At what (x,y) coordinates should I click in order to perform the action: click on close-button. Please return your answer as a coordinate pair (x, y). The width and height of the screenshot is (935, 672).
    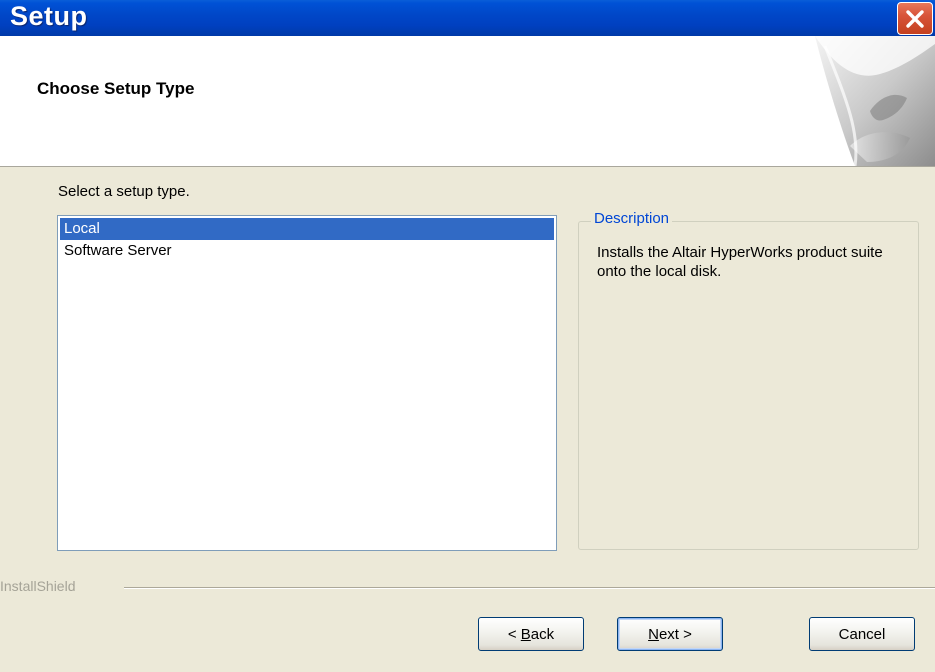
    Looking at the image, I should click on (915, 18).